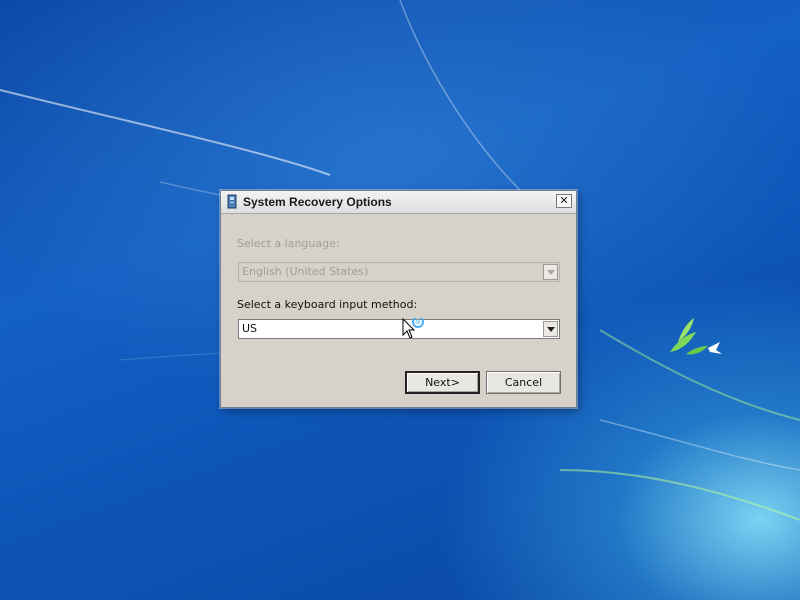 This screenshot has height=600, width=800. I want to click on keyboard-label: Select a keyboard input method:, so click(327, 304).